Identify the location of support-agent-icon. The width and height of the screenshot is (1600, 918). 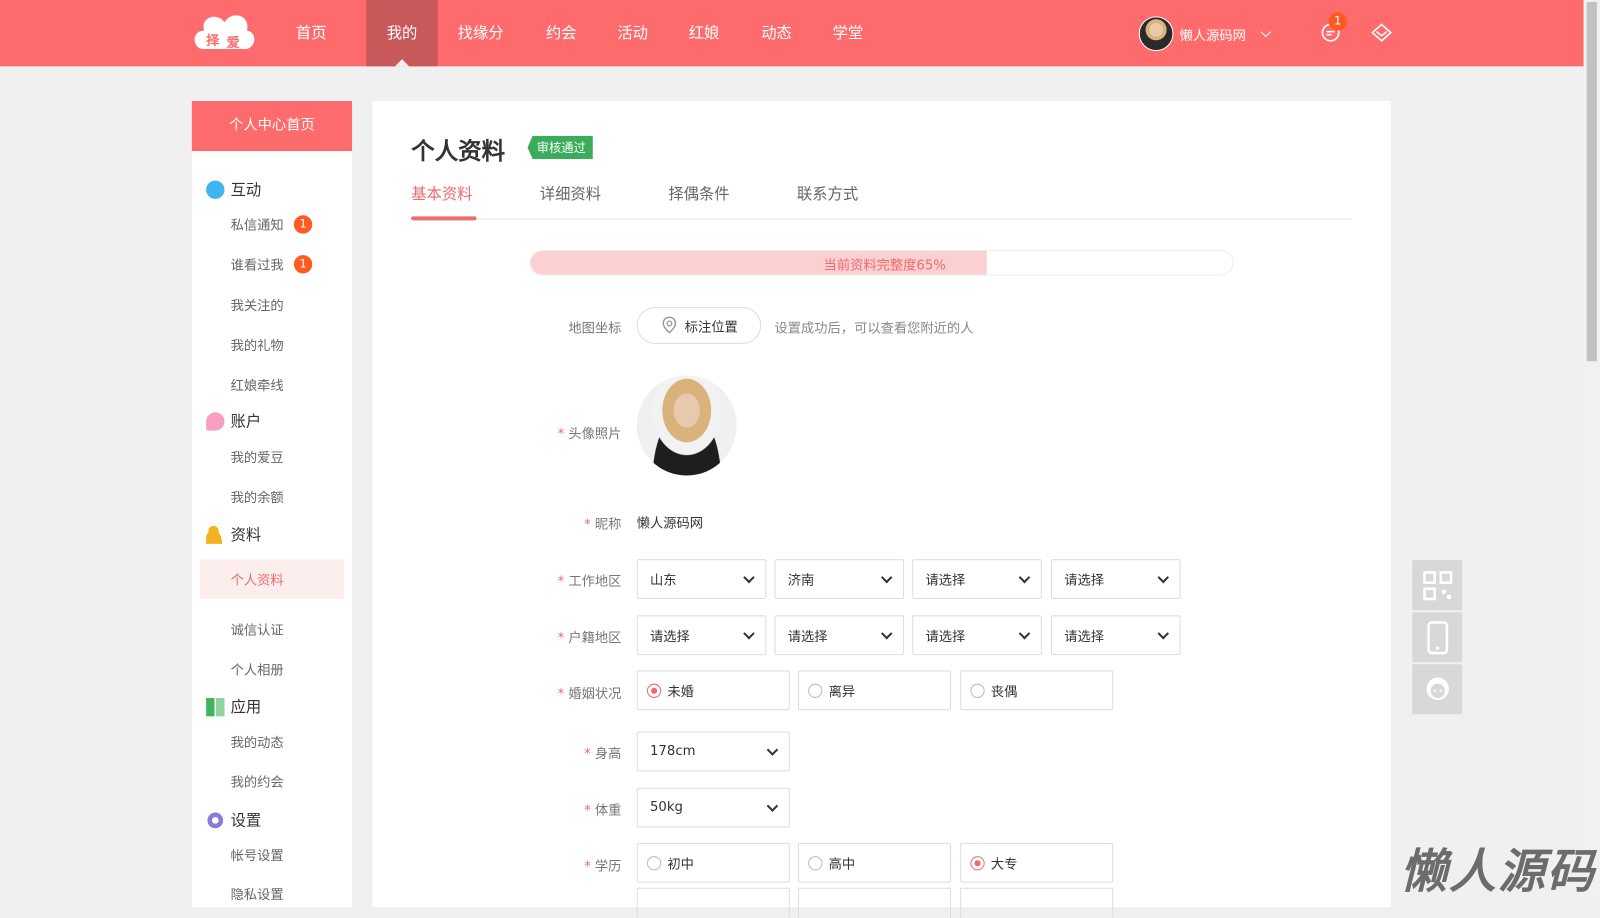
(1437, 688).